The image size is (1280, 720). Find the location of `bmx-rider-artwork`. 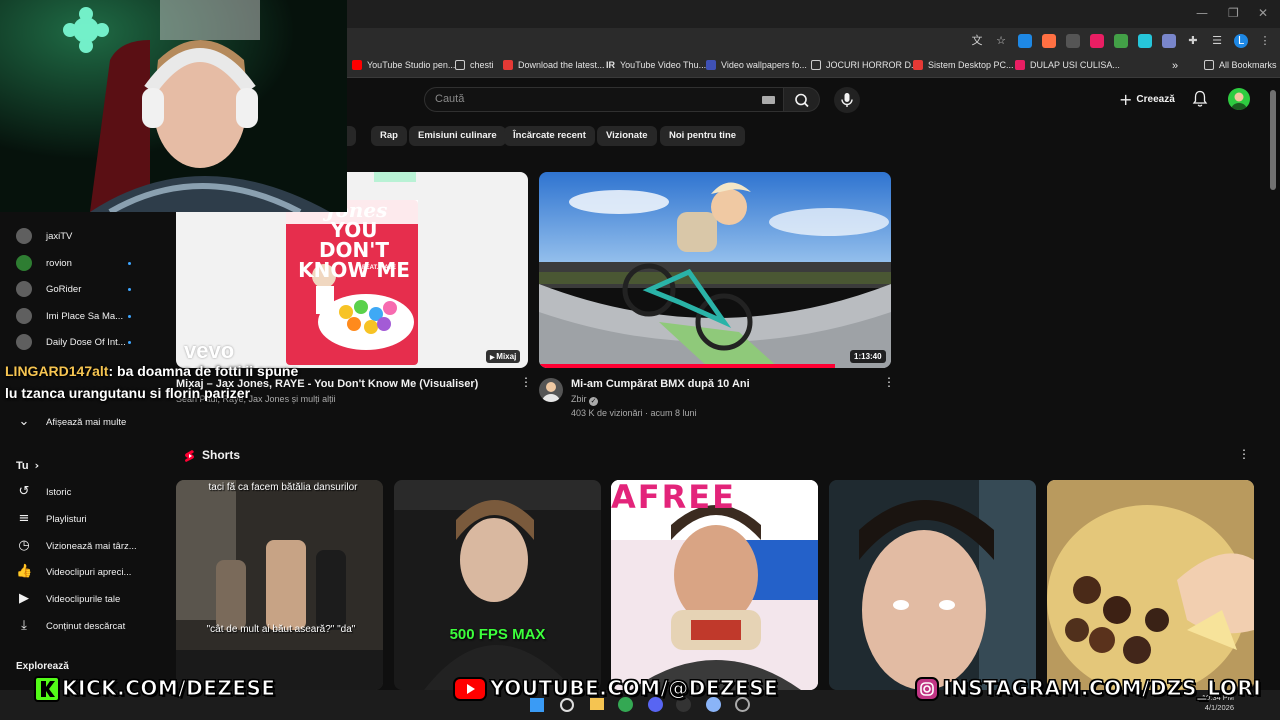

bmx-rider-artwork is located at coordinates (715, 270).